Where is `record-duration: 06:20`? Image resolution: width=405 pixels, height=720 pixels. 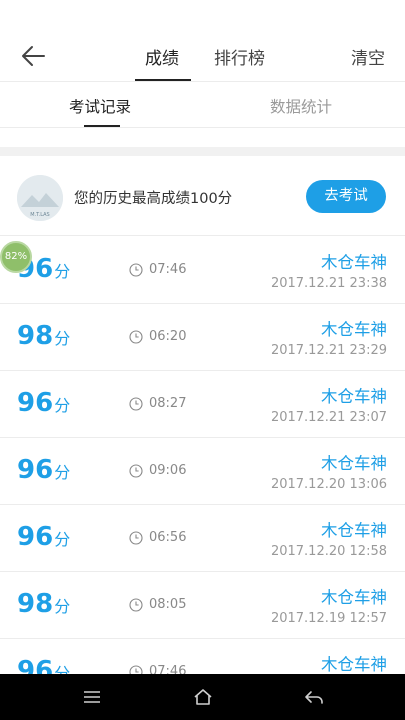
record-duration: 06:20 is located at coordinates (157, 336).